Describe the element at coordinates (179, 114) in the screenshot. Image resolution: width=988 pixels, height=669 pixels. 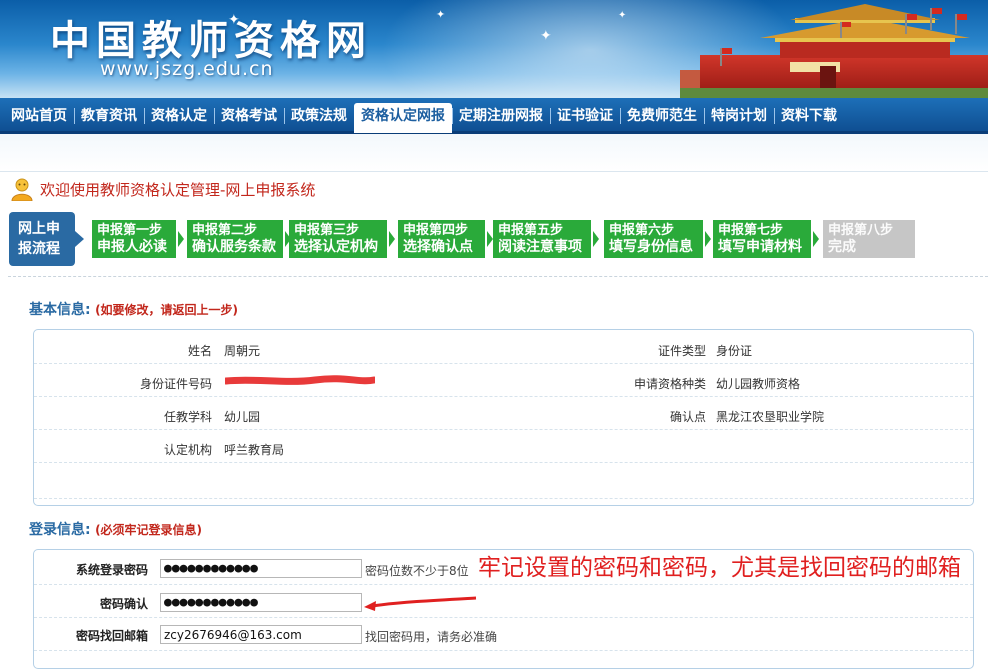
I see `nav-item-2: 资格认定` at that location.